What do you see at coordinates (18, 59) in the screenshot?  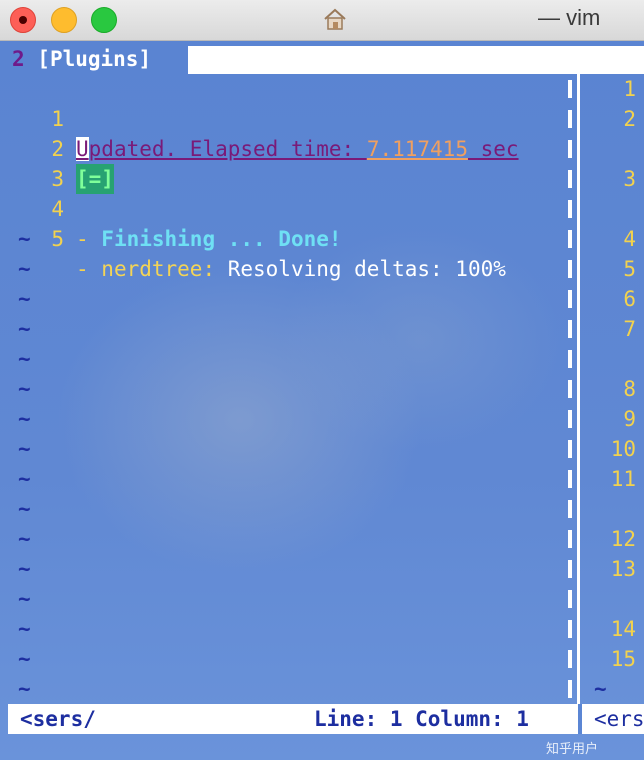 I see `tab-number: 2` at bounding box center [18, 59].